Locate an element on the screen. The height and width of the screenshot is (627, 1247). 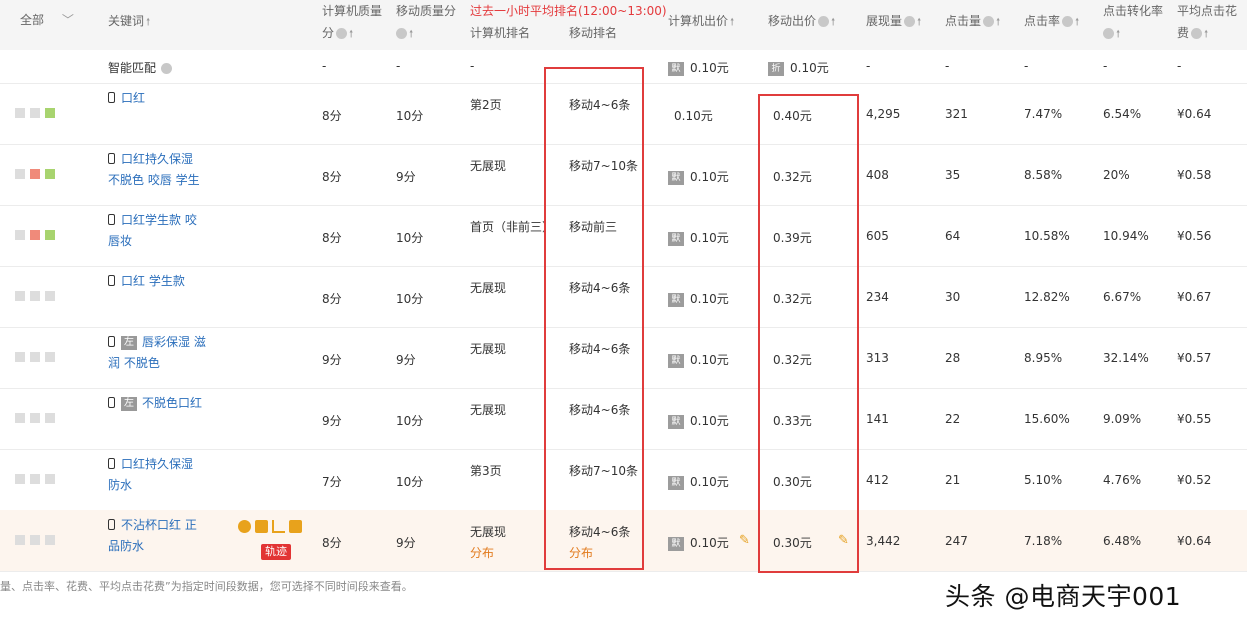
pc-quality: 8分 is located at coordinates (332, 543).